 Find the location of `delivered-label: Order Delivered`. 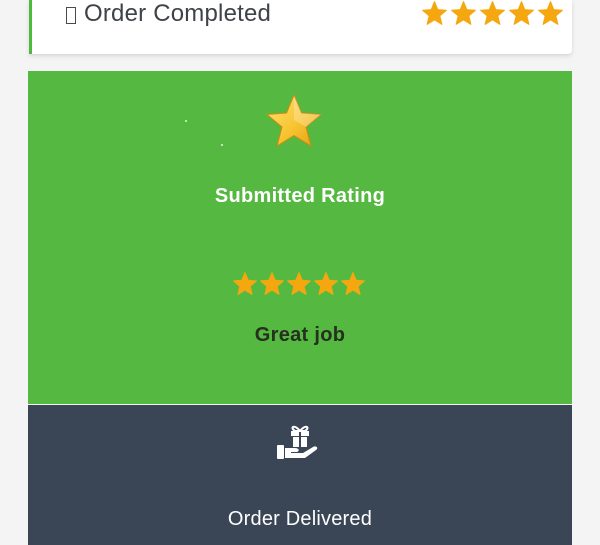

delivered-label: Order Delivered is located at coordinates (300, 519).